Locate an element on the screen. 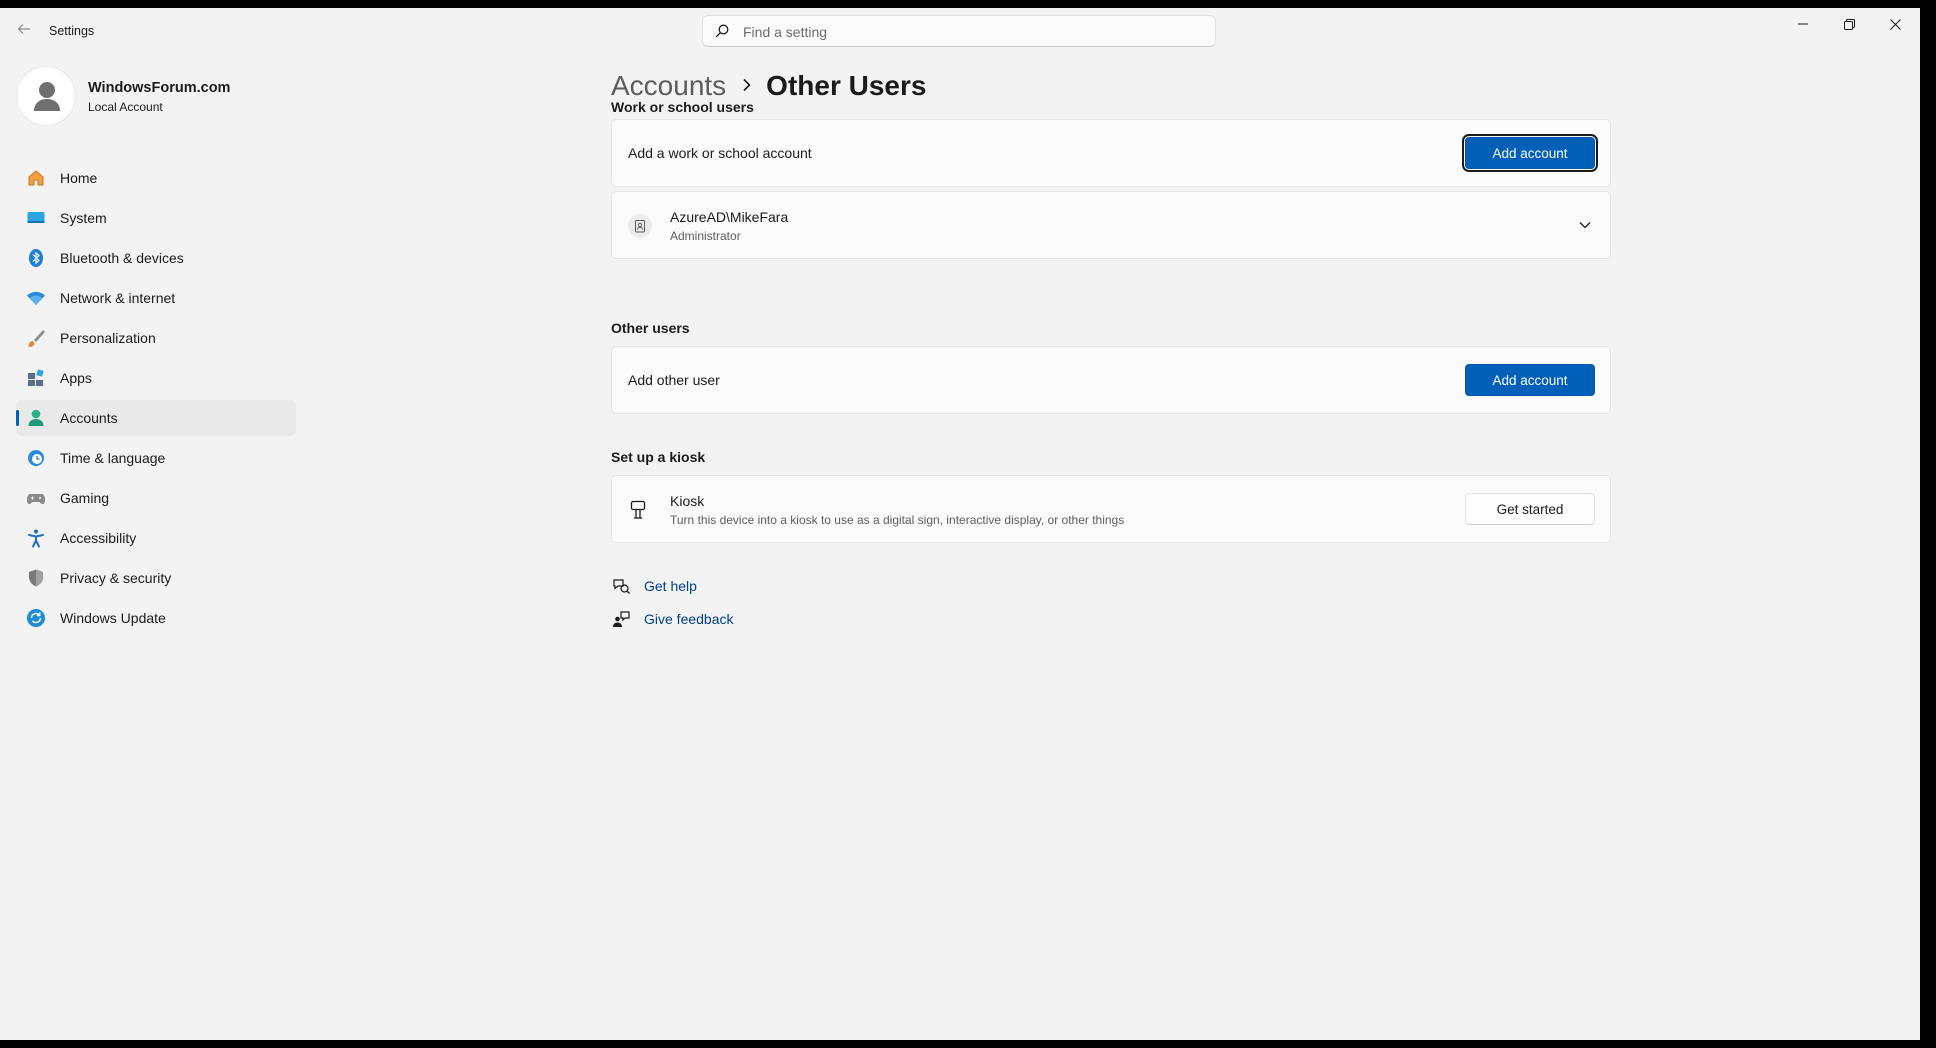 Image resolution: width=1936 pixels, height=1048 pixels. give-feedback-row: Give feedback is located at coordinates (672, 619).